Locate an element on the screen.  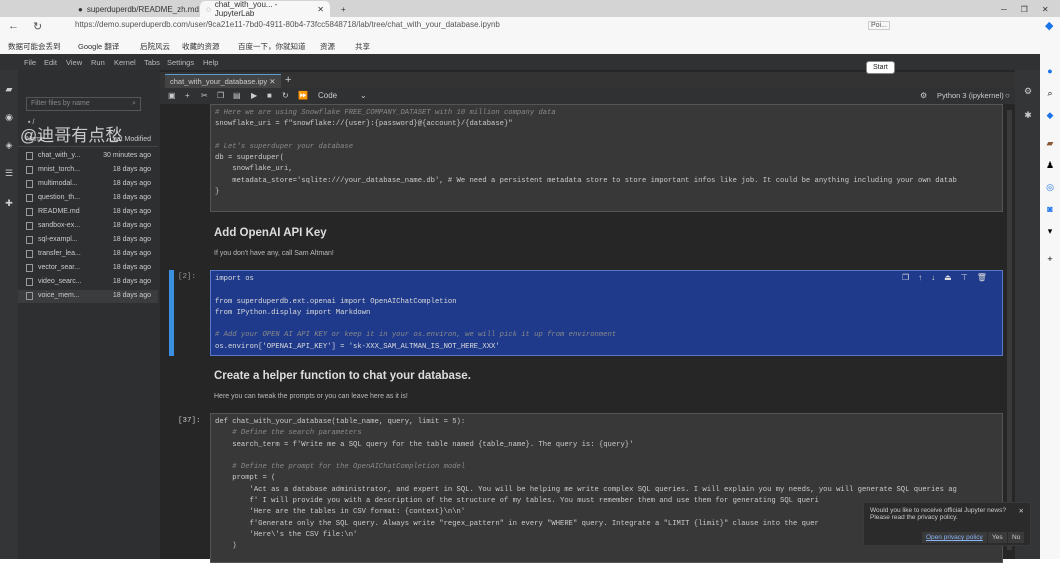
minimize-icon: ─ is located at coordinates (1004, 9).